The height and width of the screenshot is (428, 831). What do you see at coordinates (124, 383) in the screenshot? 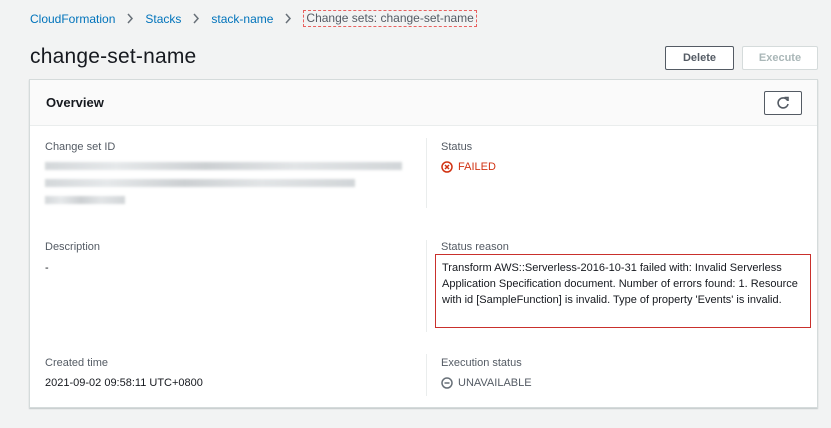
I see `created-time-value: 2021-09-02 09:58:11 UTC+0800` at bounding box center [124, 383].